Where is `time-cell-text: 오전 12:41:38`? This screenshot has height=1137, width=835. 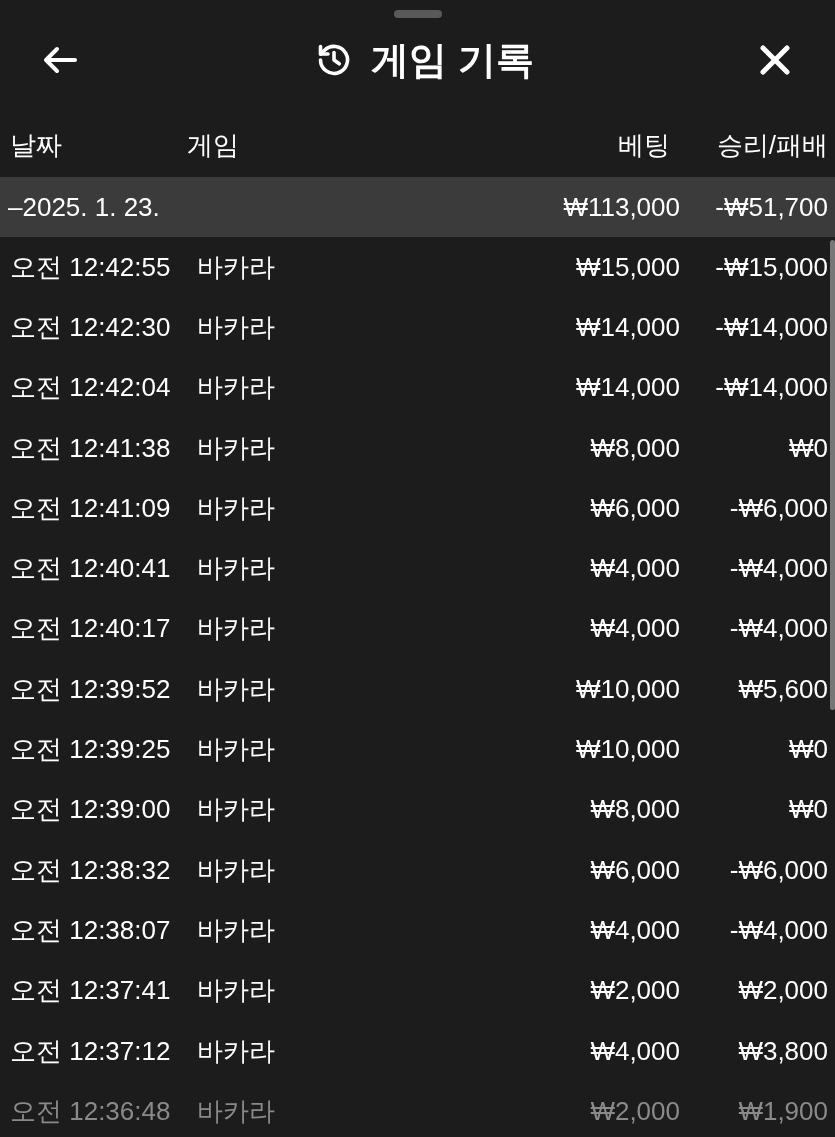 time-cell-text: 오전 12:41:38 is located at coordinates (90, 448).